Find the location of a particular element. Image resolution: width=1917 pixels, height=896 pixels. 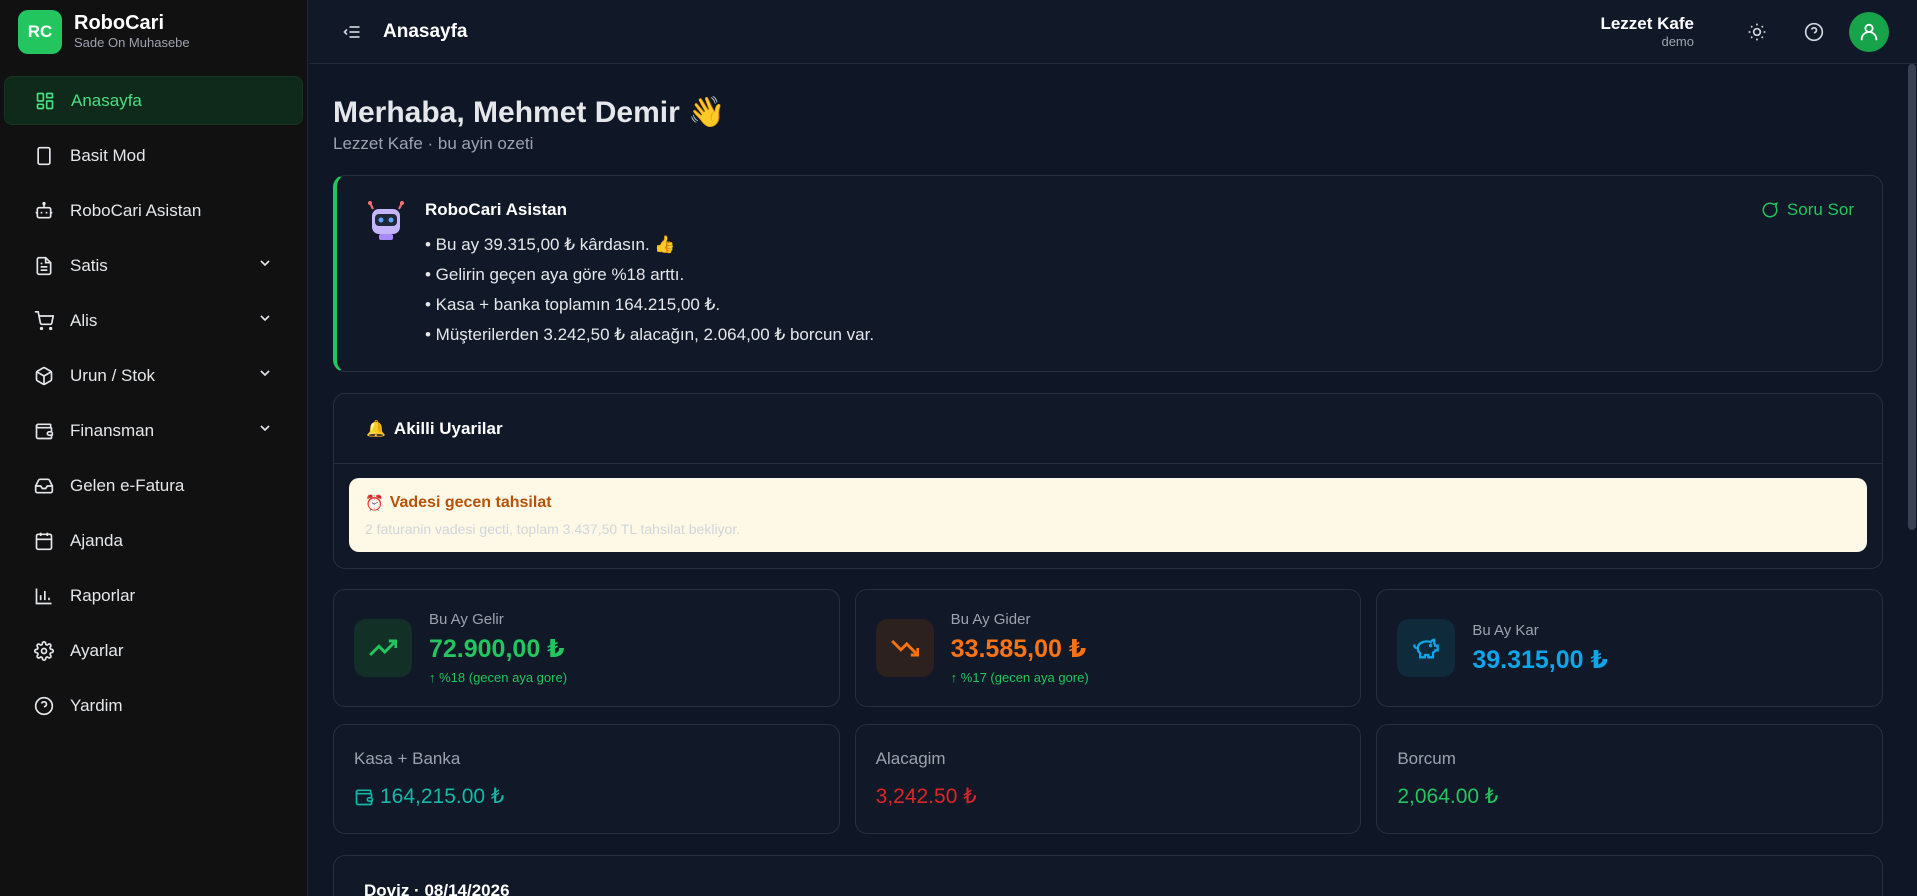

profit-stat-card: Bu Ay Kar 39.315,00 ₺ is located at coordinates (1630, 648).